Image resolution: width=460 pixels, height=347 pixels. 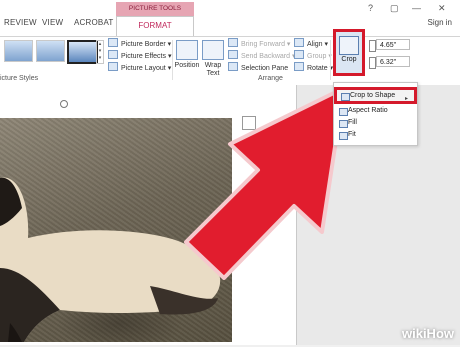 I want to click on rotate-handle, so click(x=64, y=104).